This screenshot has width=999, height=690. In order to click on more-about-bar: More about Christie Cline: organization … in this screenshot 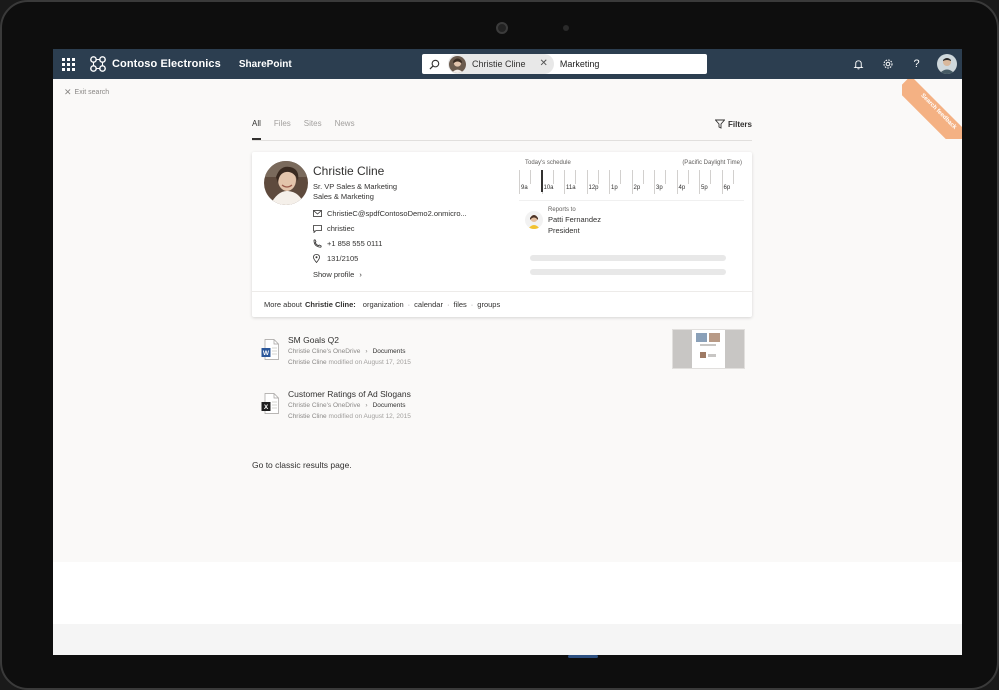, I will do `click(502, 304)`.